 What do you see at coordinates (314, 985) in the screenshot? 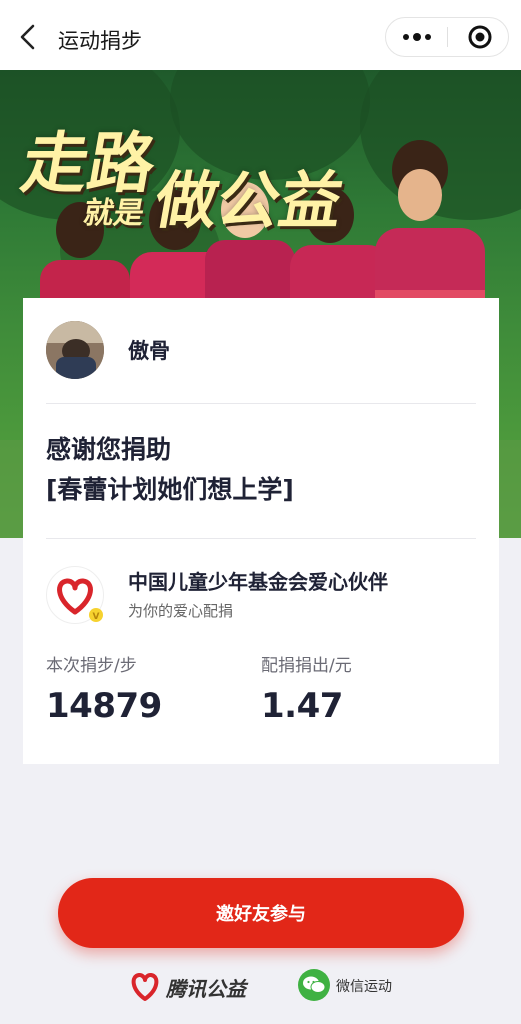
I see `wechat-sport-icon` at bounding box center [314, 985].